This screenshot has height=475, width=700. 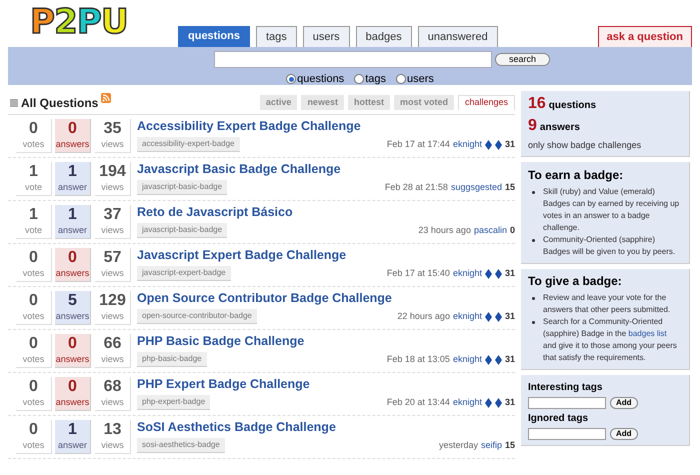 What do you see at coordinates (173, 402) in the screenshot?
I see `question-tag: php-expert-badge` at bounding box center [173, 402].